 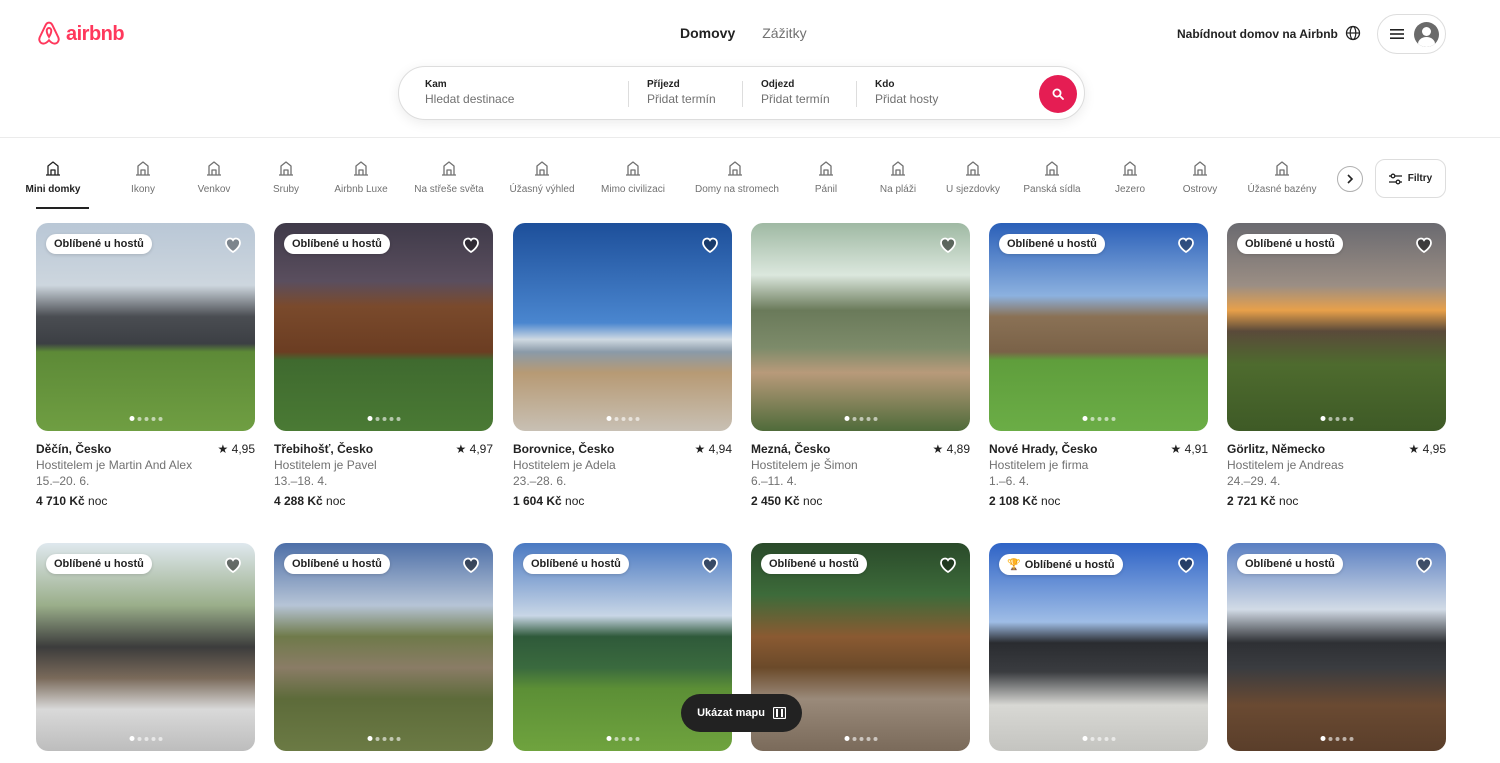 What do you see at coordinates (383, 418) in the screenshot?
I see `photo-carousel-dots` at bounding box center [383, 418].